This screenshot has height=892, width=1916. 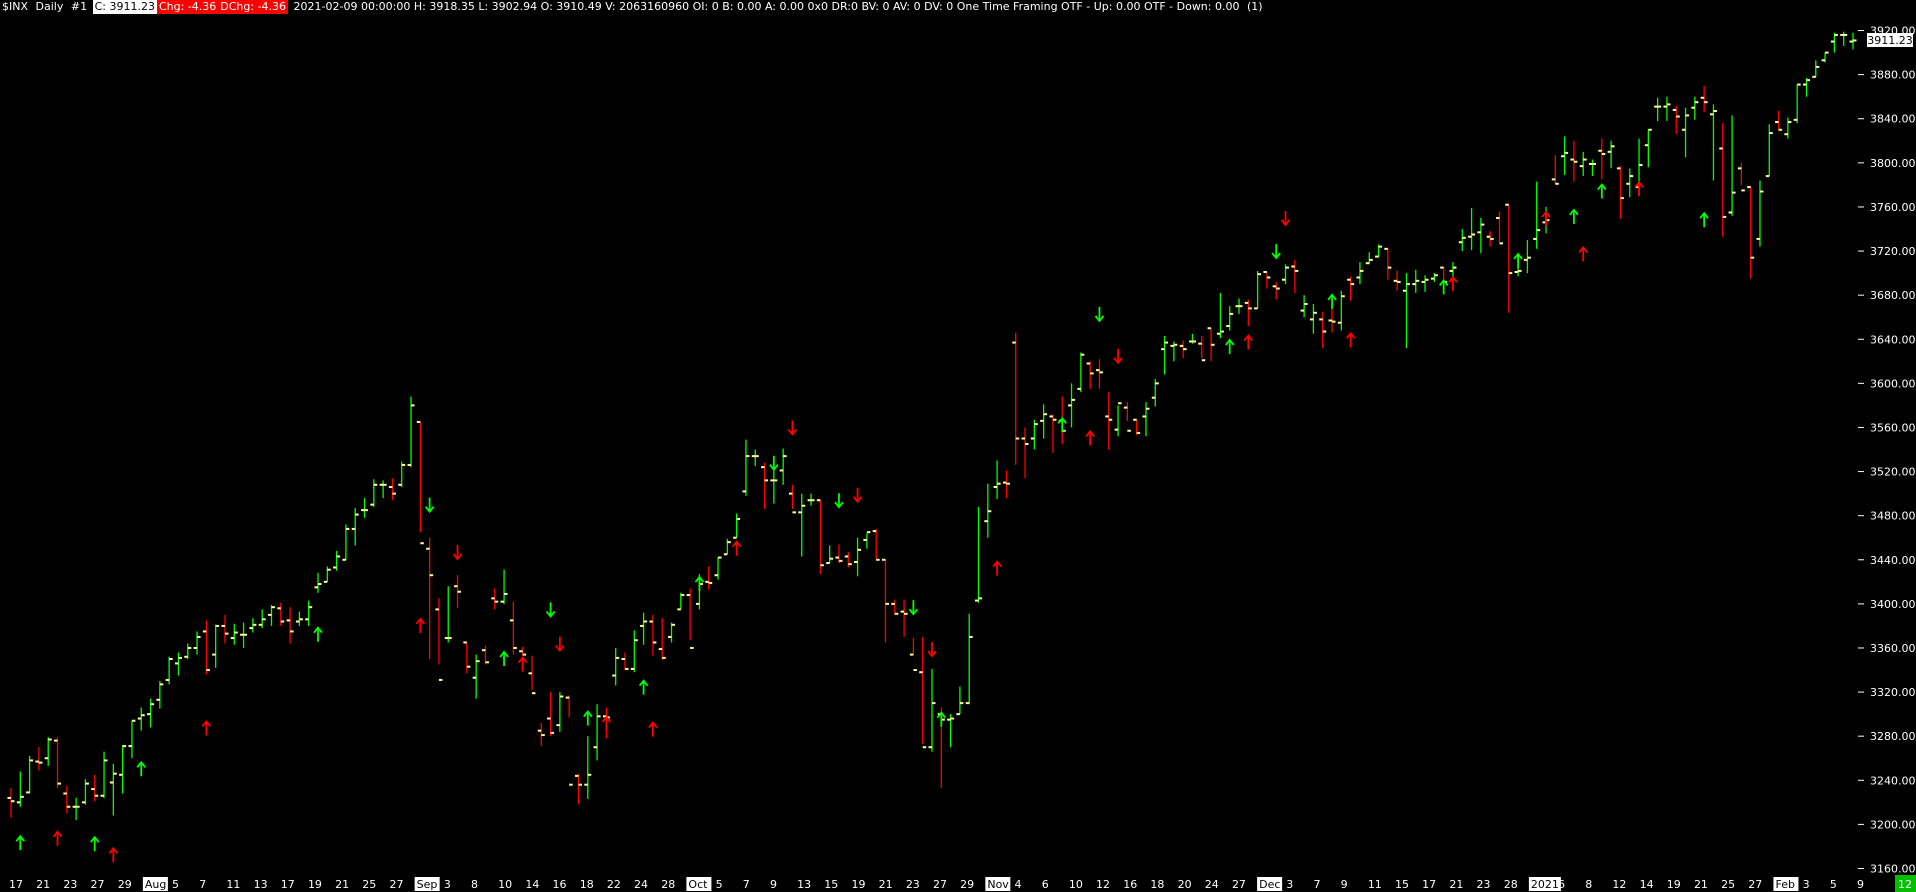 I want to click on x-tick-label: 13, so click(x=261, y=884).